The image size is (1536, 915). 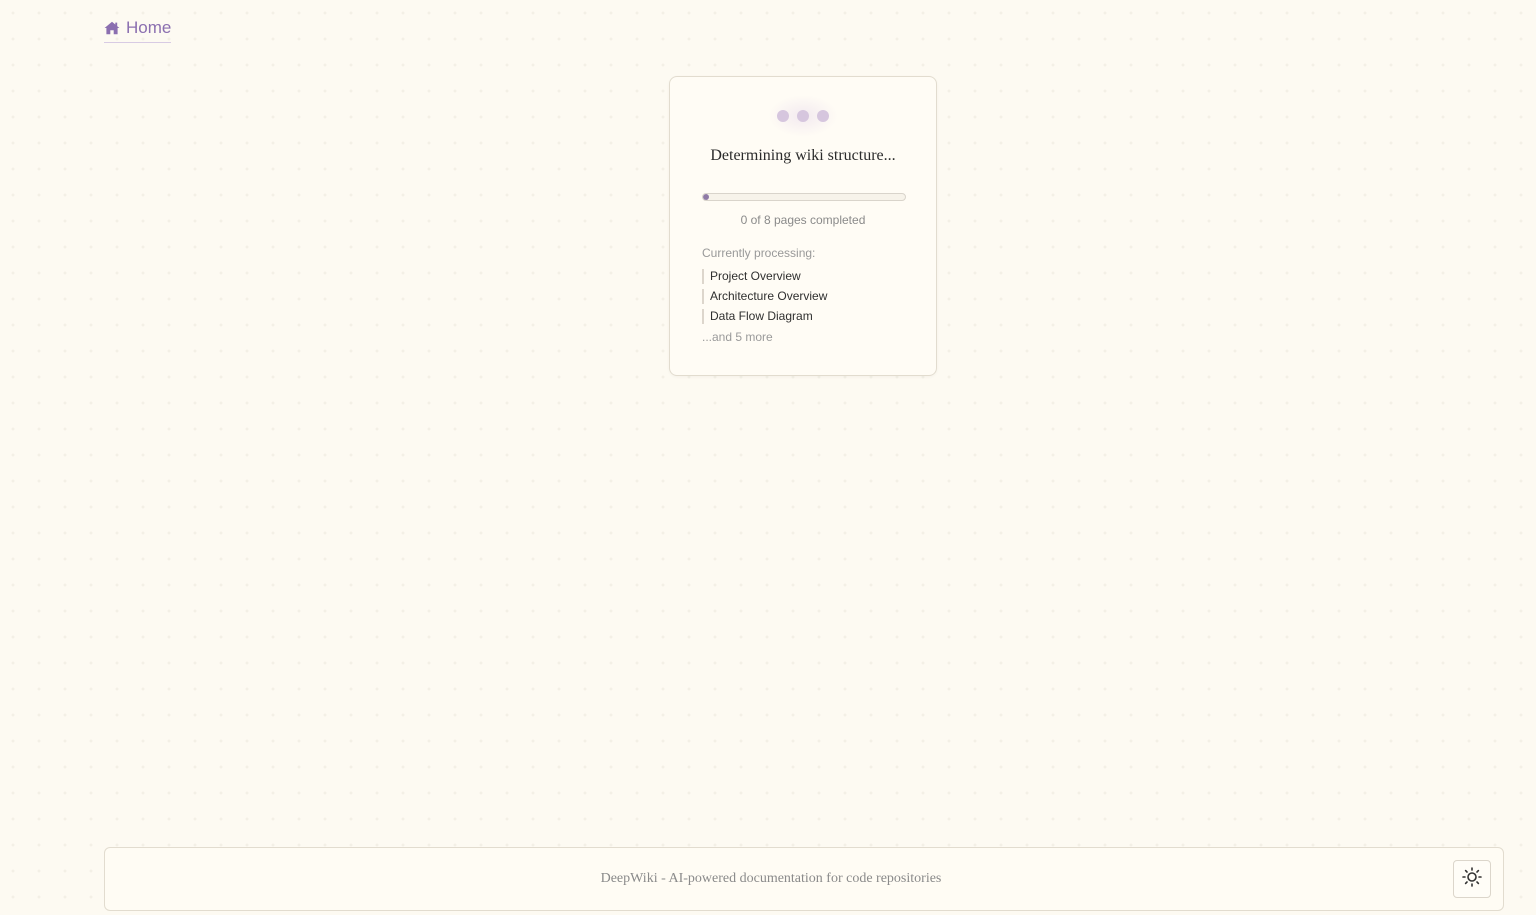 I want to click on progress-fill, so click(x=706, y=197).